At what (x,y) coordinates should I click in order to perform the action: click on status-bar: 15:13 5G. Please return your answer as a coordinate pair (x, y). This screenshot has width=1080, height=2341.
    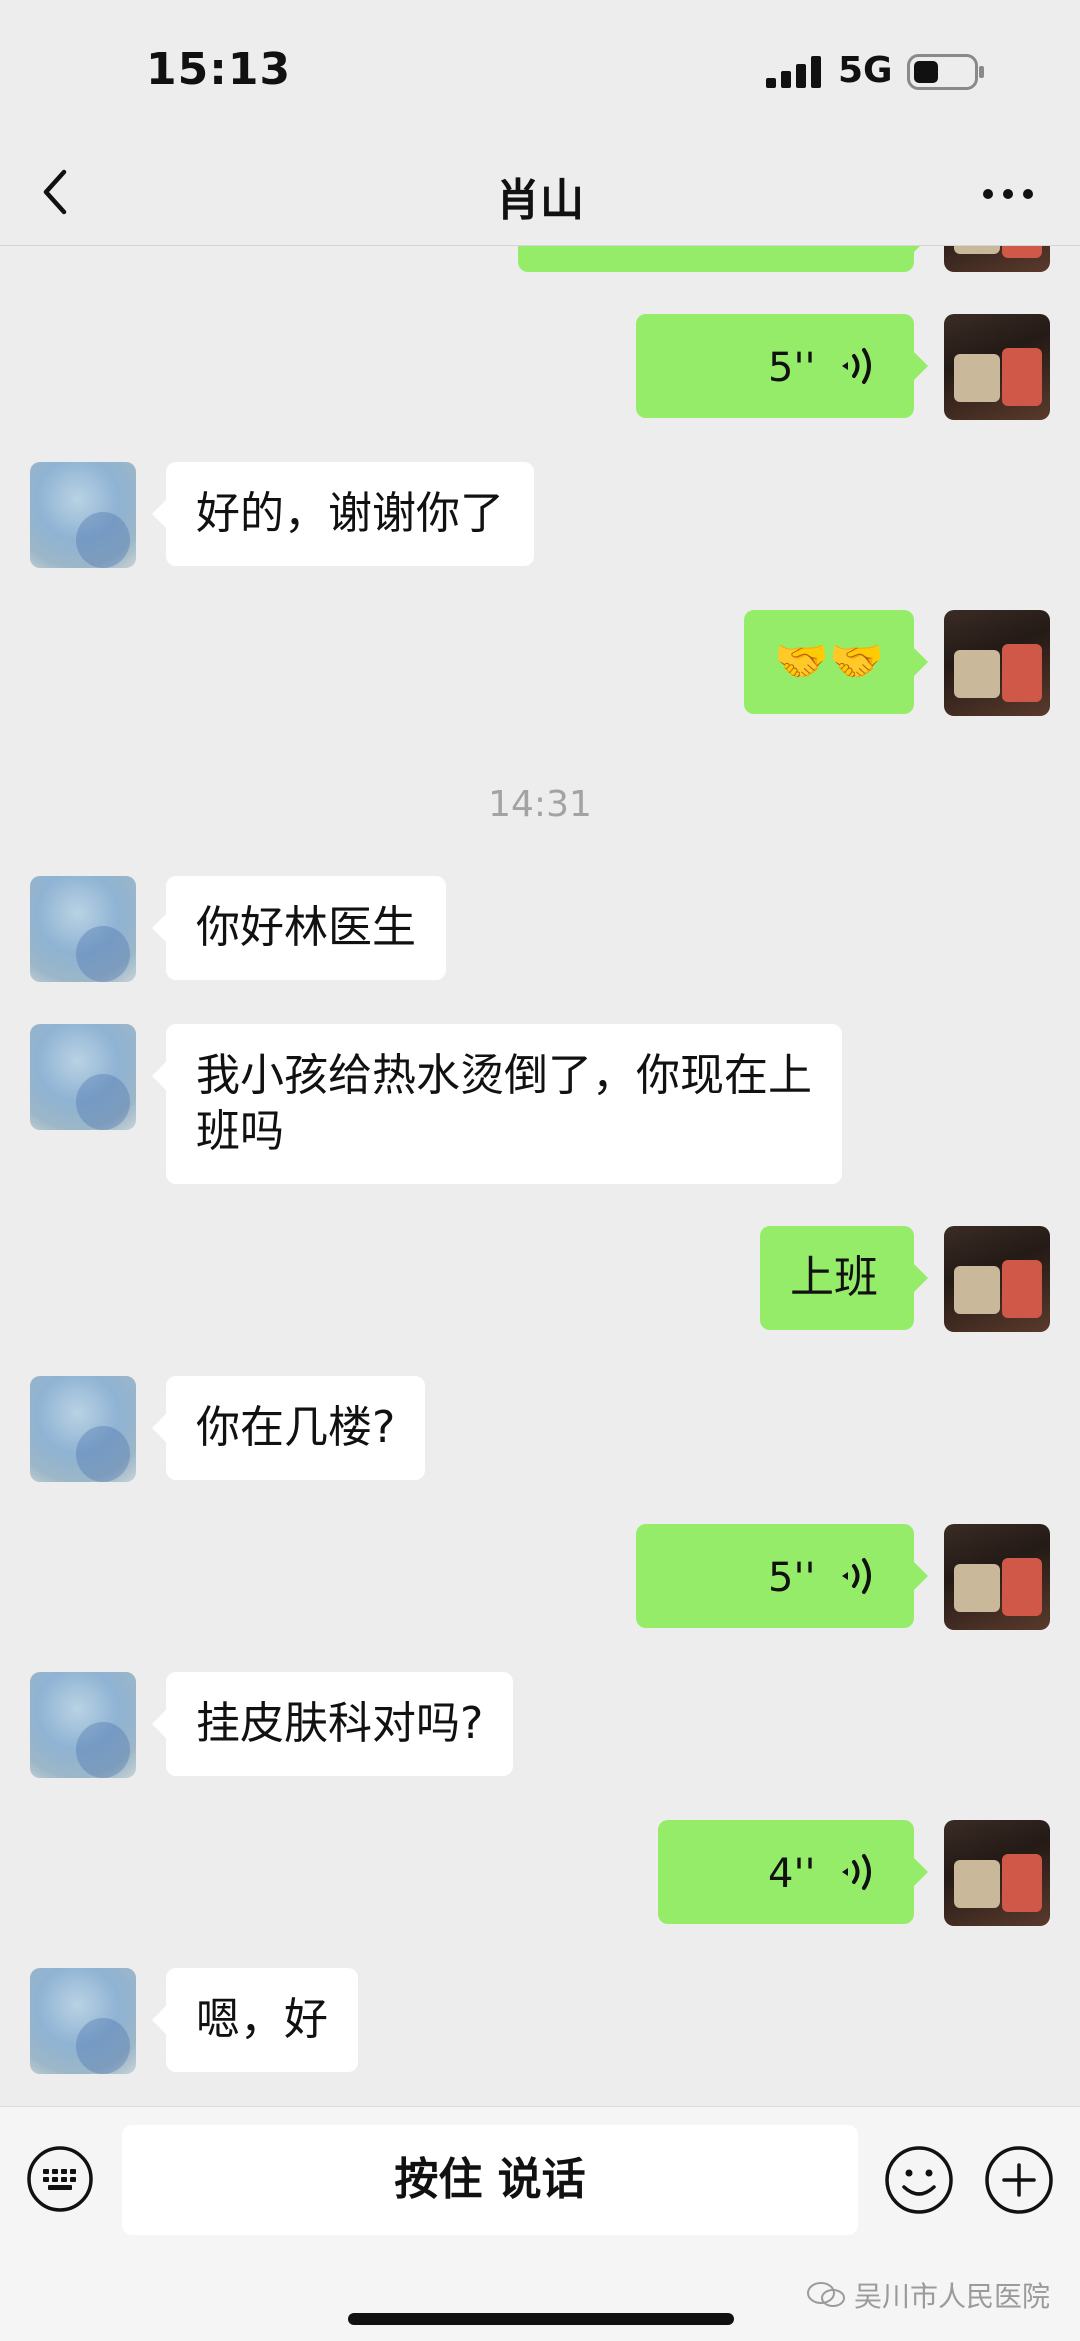
    Looking at the image, I should click on (540, 70).